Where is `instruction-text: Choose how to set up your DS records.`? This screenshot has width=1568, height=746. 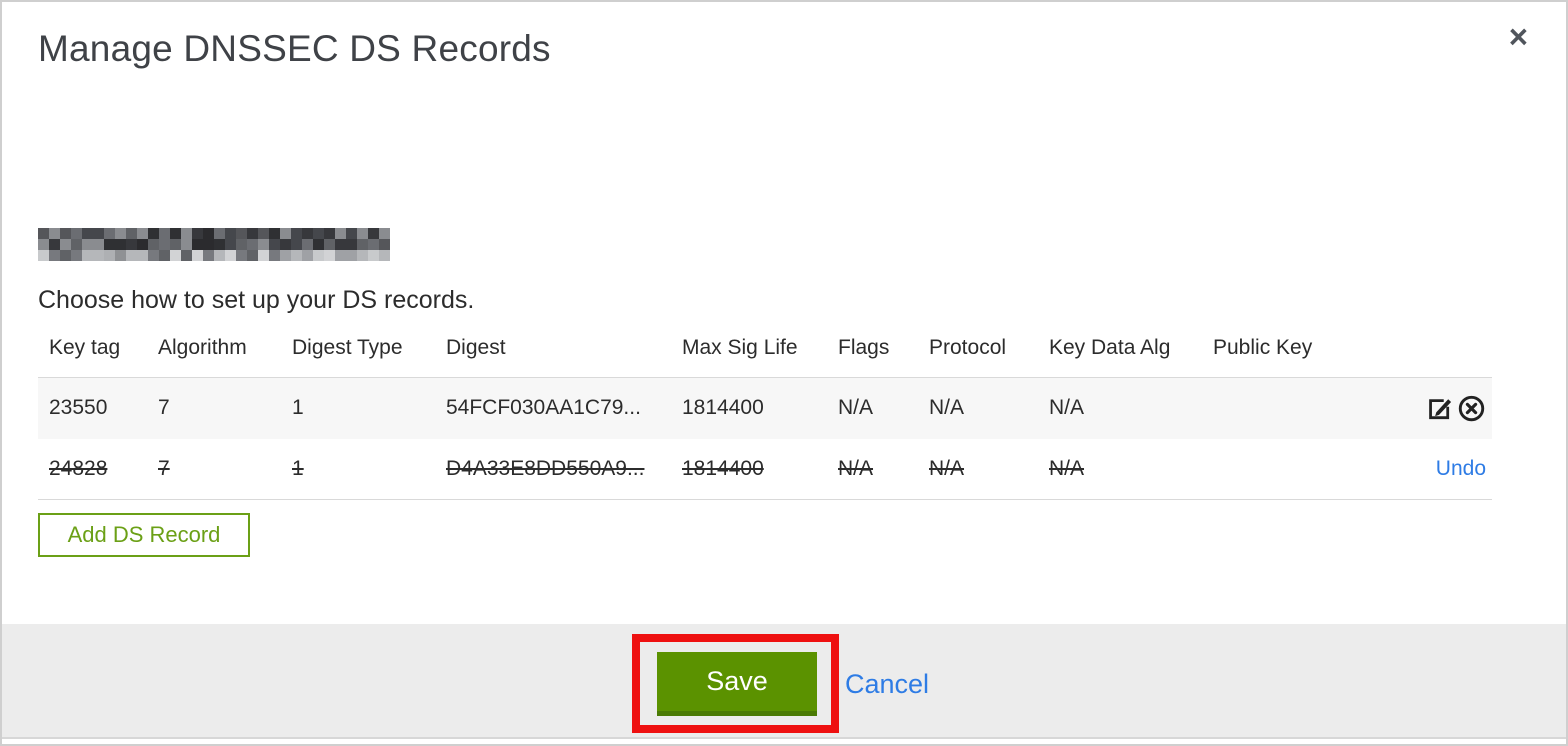
instruction-text: Choose how to set up your DS records. is located at coordinates (256, 300).